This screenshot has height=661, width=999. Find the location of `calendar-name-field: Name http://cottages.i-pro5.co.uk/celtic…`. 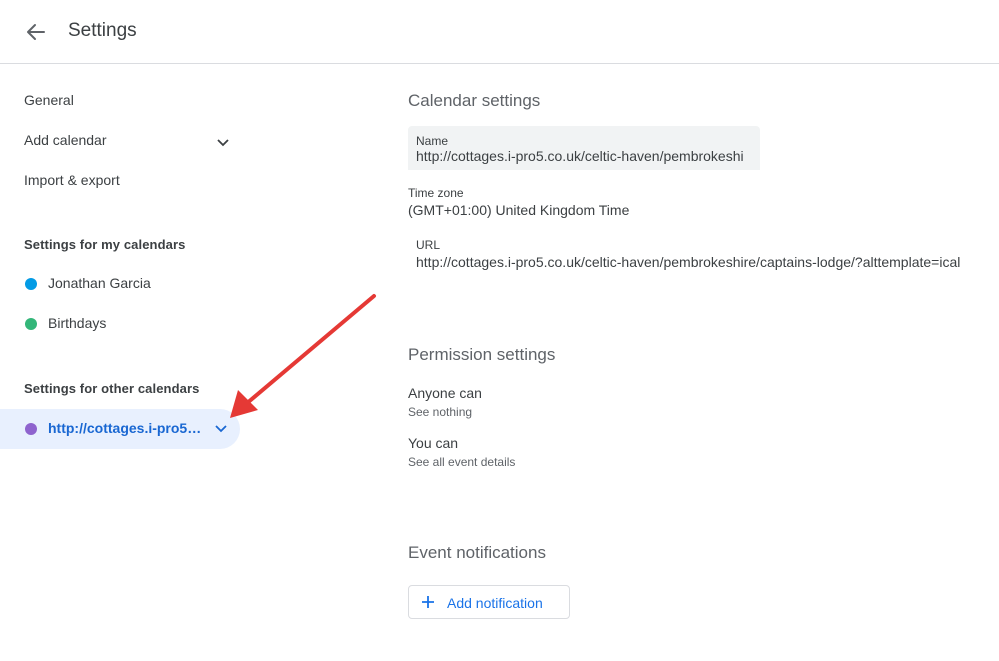

calendar-name-field: Name http://cottages.i-pro5.co.uk/celtic… is located at coordinates (584, 148).